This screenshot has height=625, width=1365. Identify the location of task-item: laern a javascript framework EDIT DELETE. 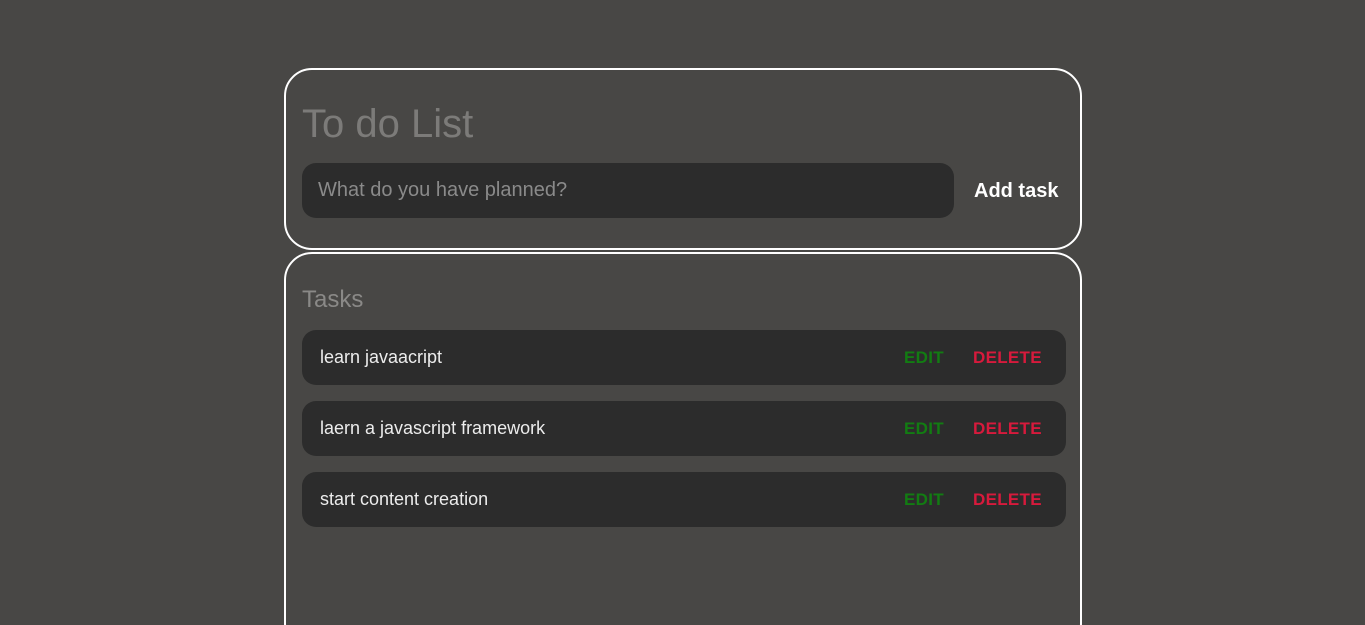
(684, 428).